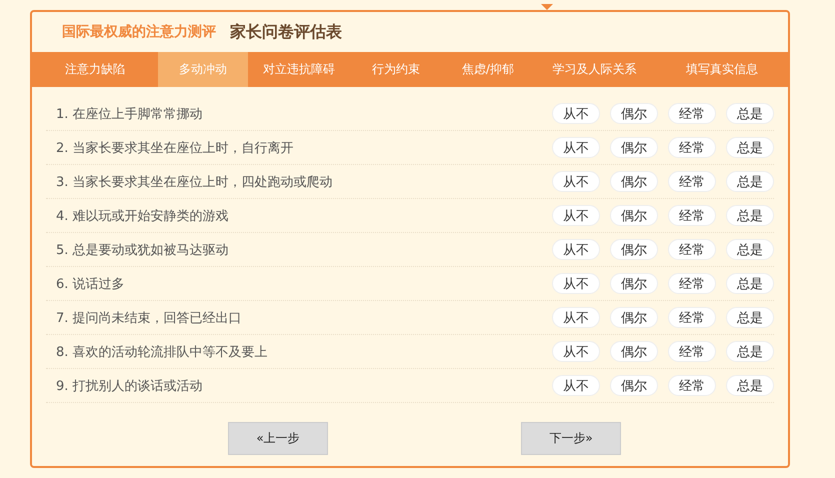 This screenshot has height=478, width=835. What do you see at coordinates (142, 250) in the screenshot?
I see `question-text: 5. 总是要动或犹如被马达驱动` at bounding box center [142, 250].